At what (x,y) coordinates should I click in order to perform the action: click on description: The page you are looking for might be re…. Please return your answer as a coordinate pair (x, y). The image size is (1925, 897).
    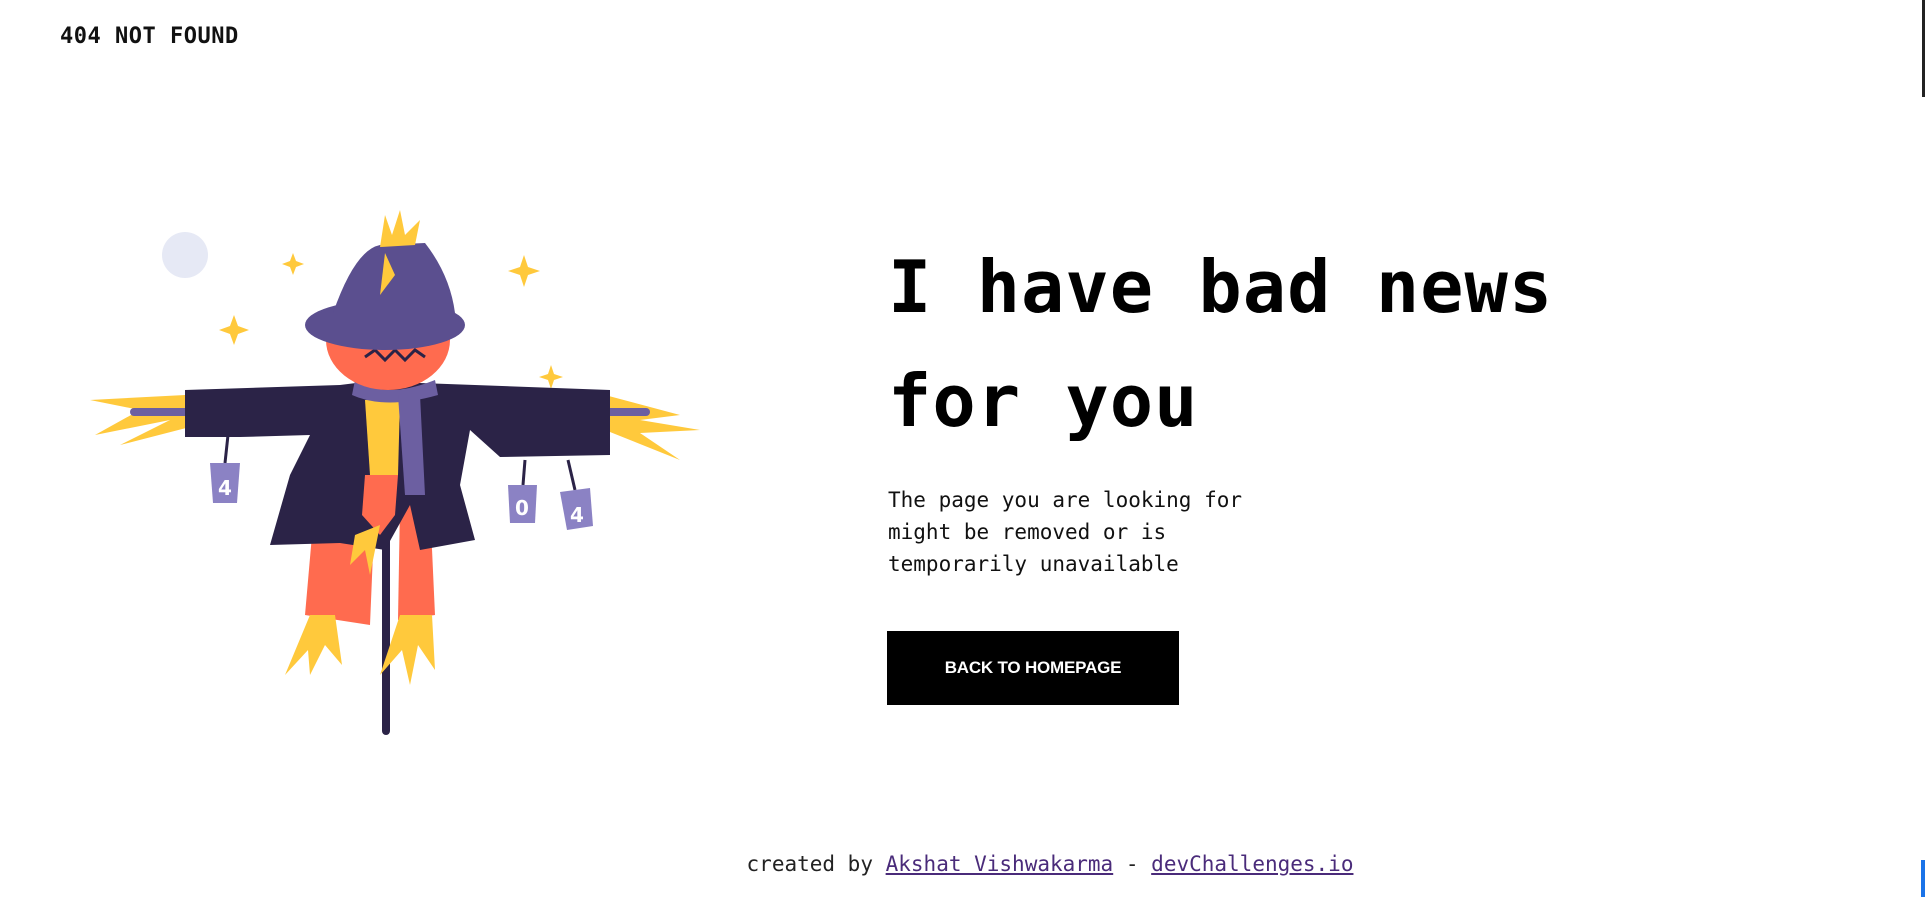
    Looking at the image, I should click on (1098, 532).